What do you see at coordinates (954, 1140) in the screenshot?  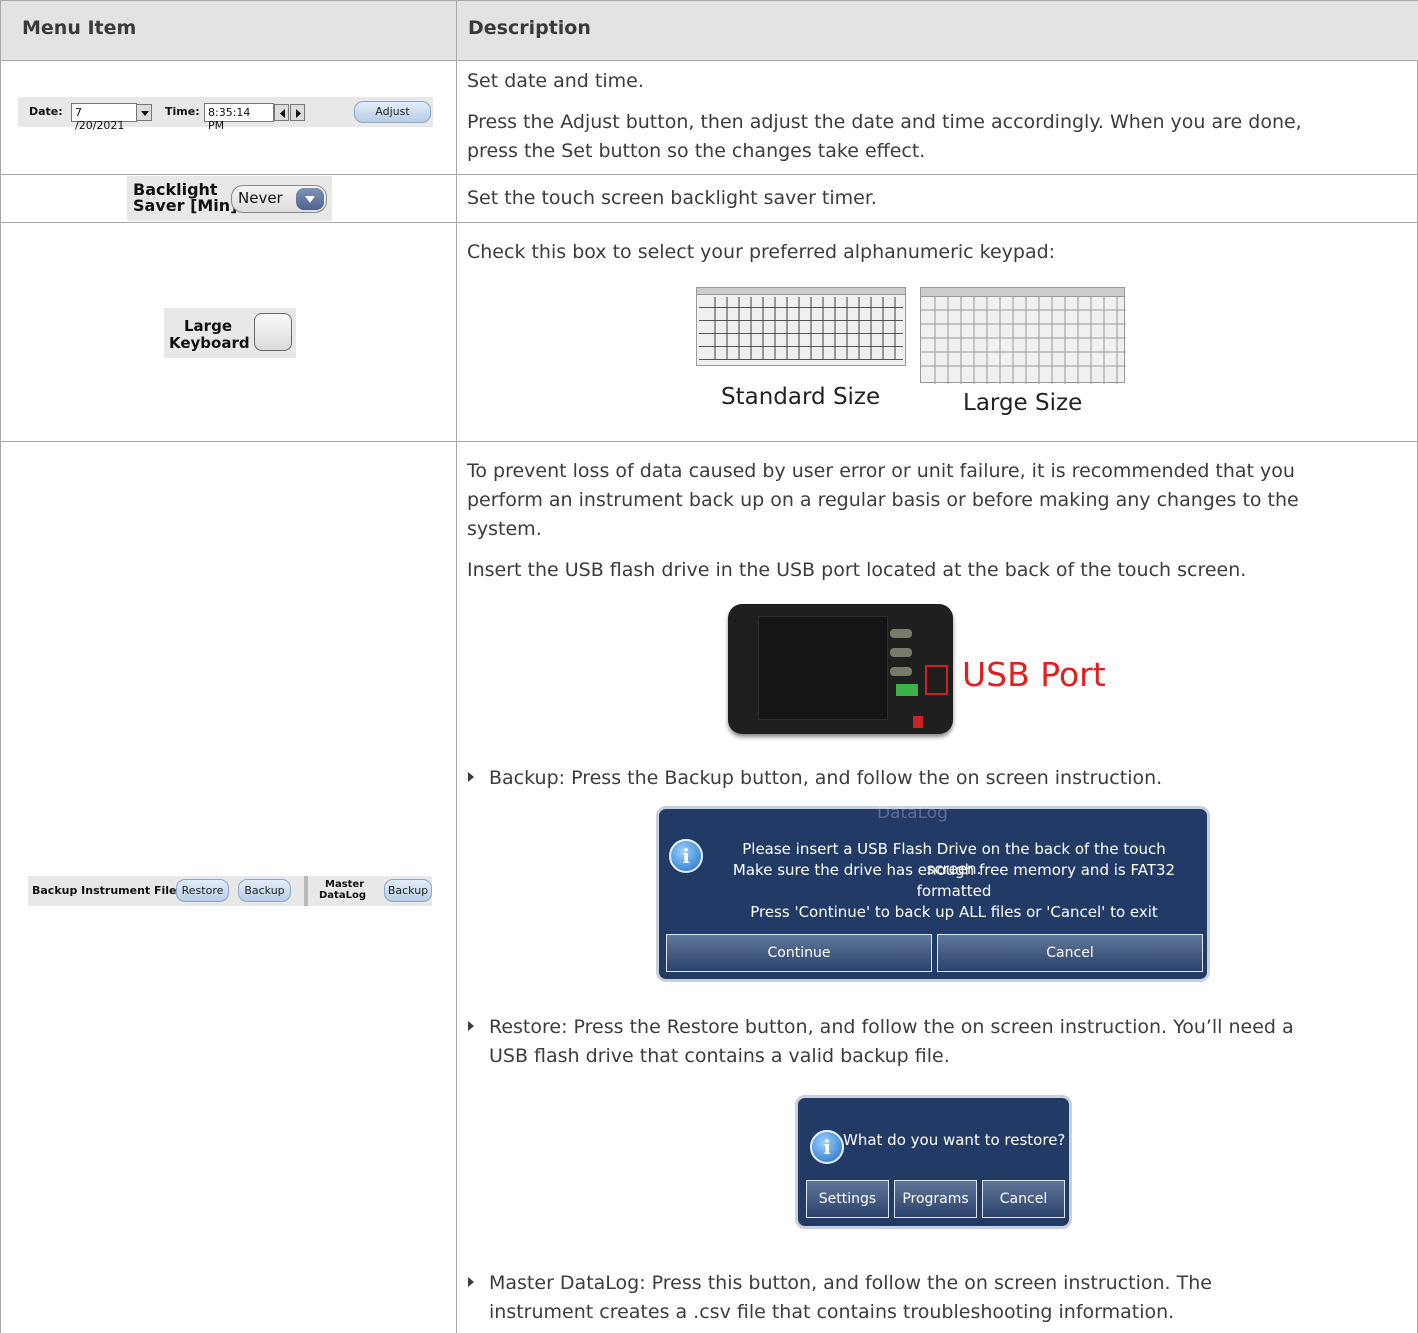 I see `restore-question: What do you want to restore?` at bounding box center [954, 1140].